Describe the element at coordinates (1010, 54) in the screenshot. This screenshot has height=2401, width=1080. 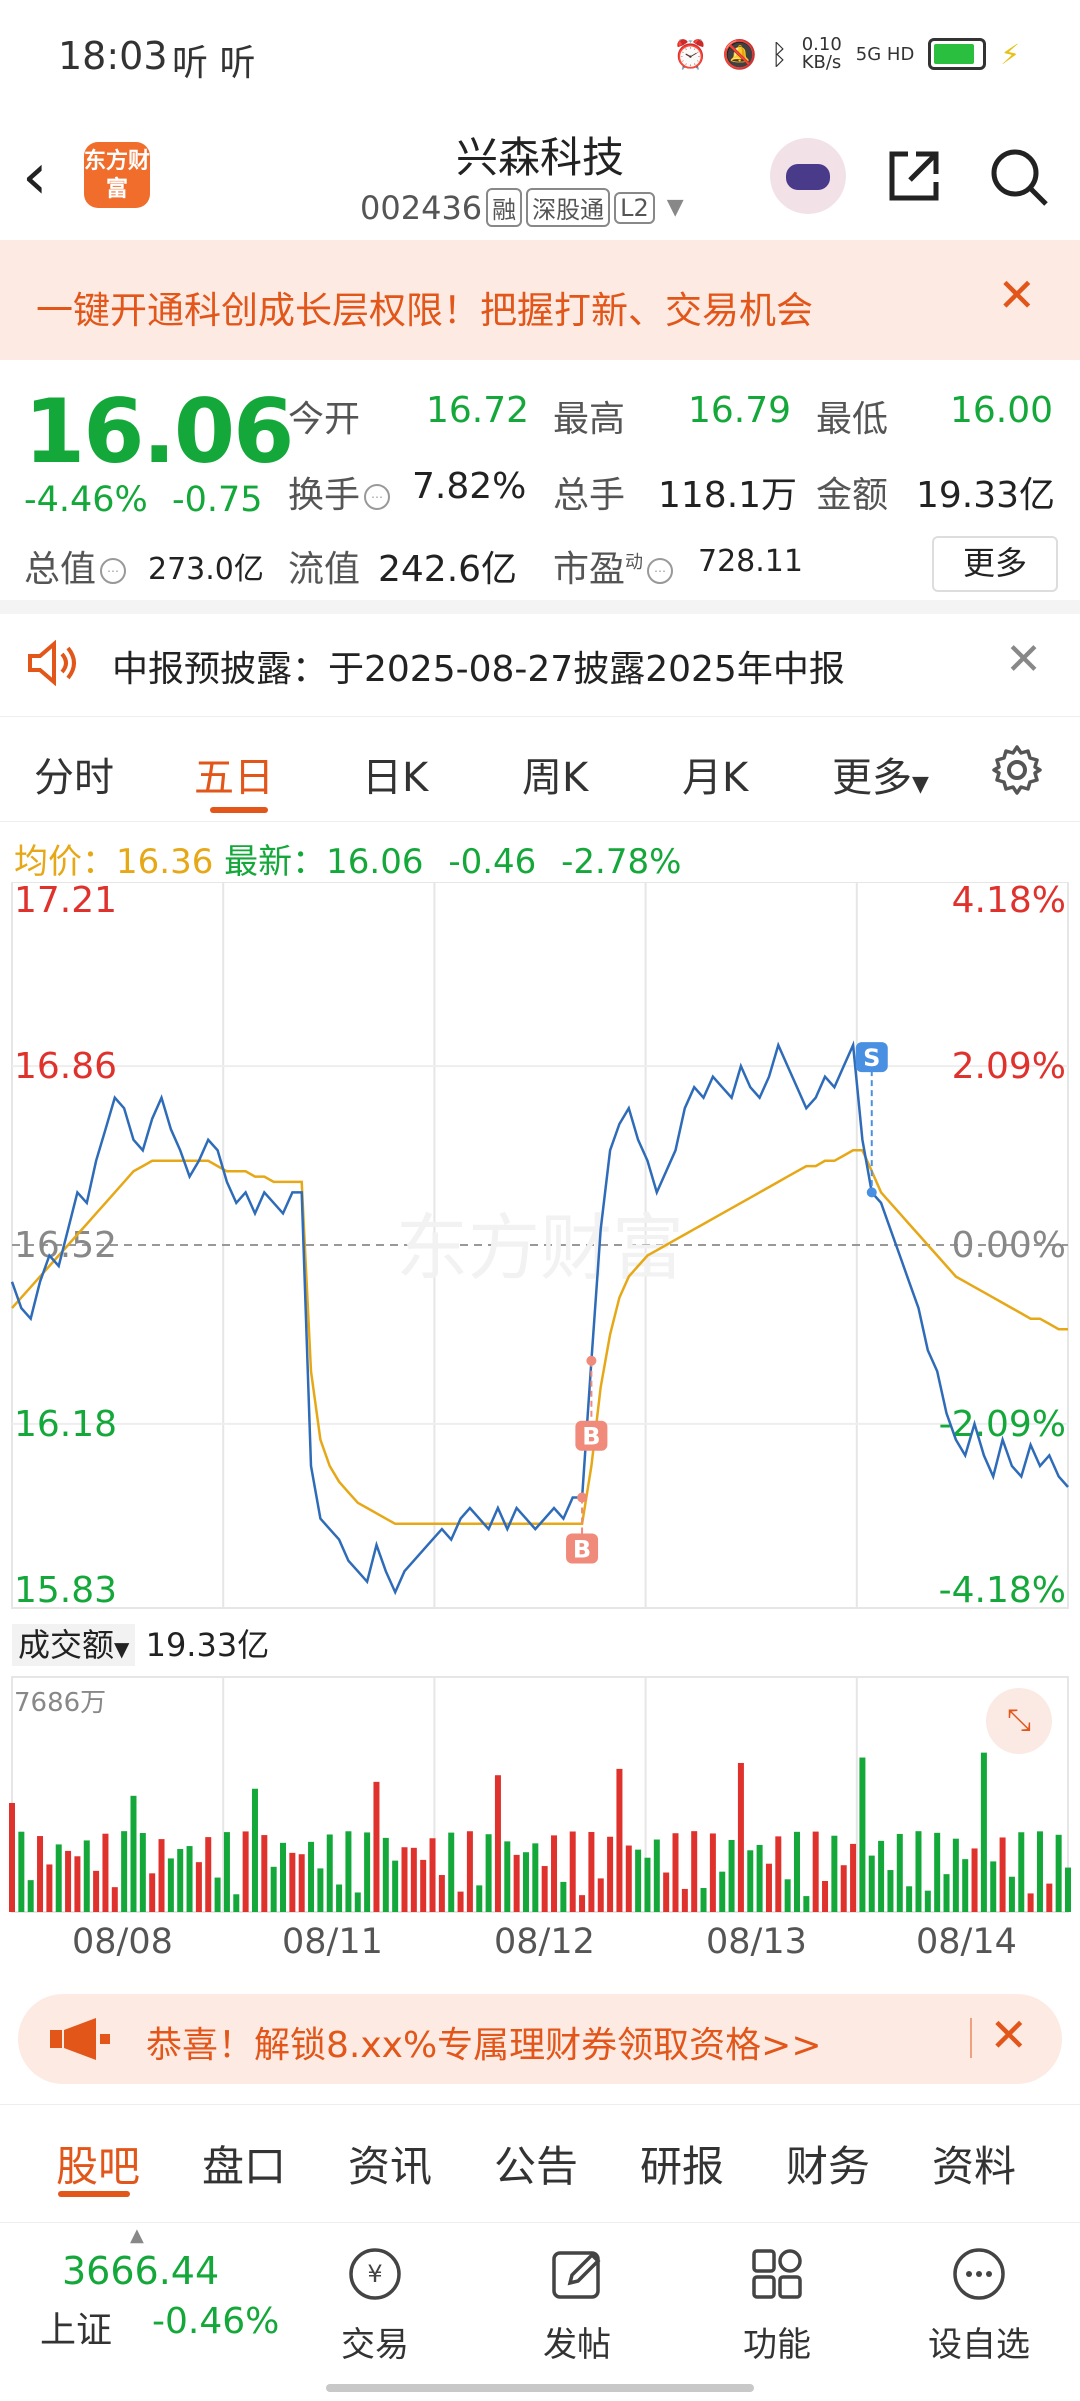
I see `charging-icon: ⚡` at that location.